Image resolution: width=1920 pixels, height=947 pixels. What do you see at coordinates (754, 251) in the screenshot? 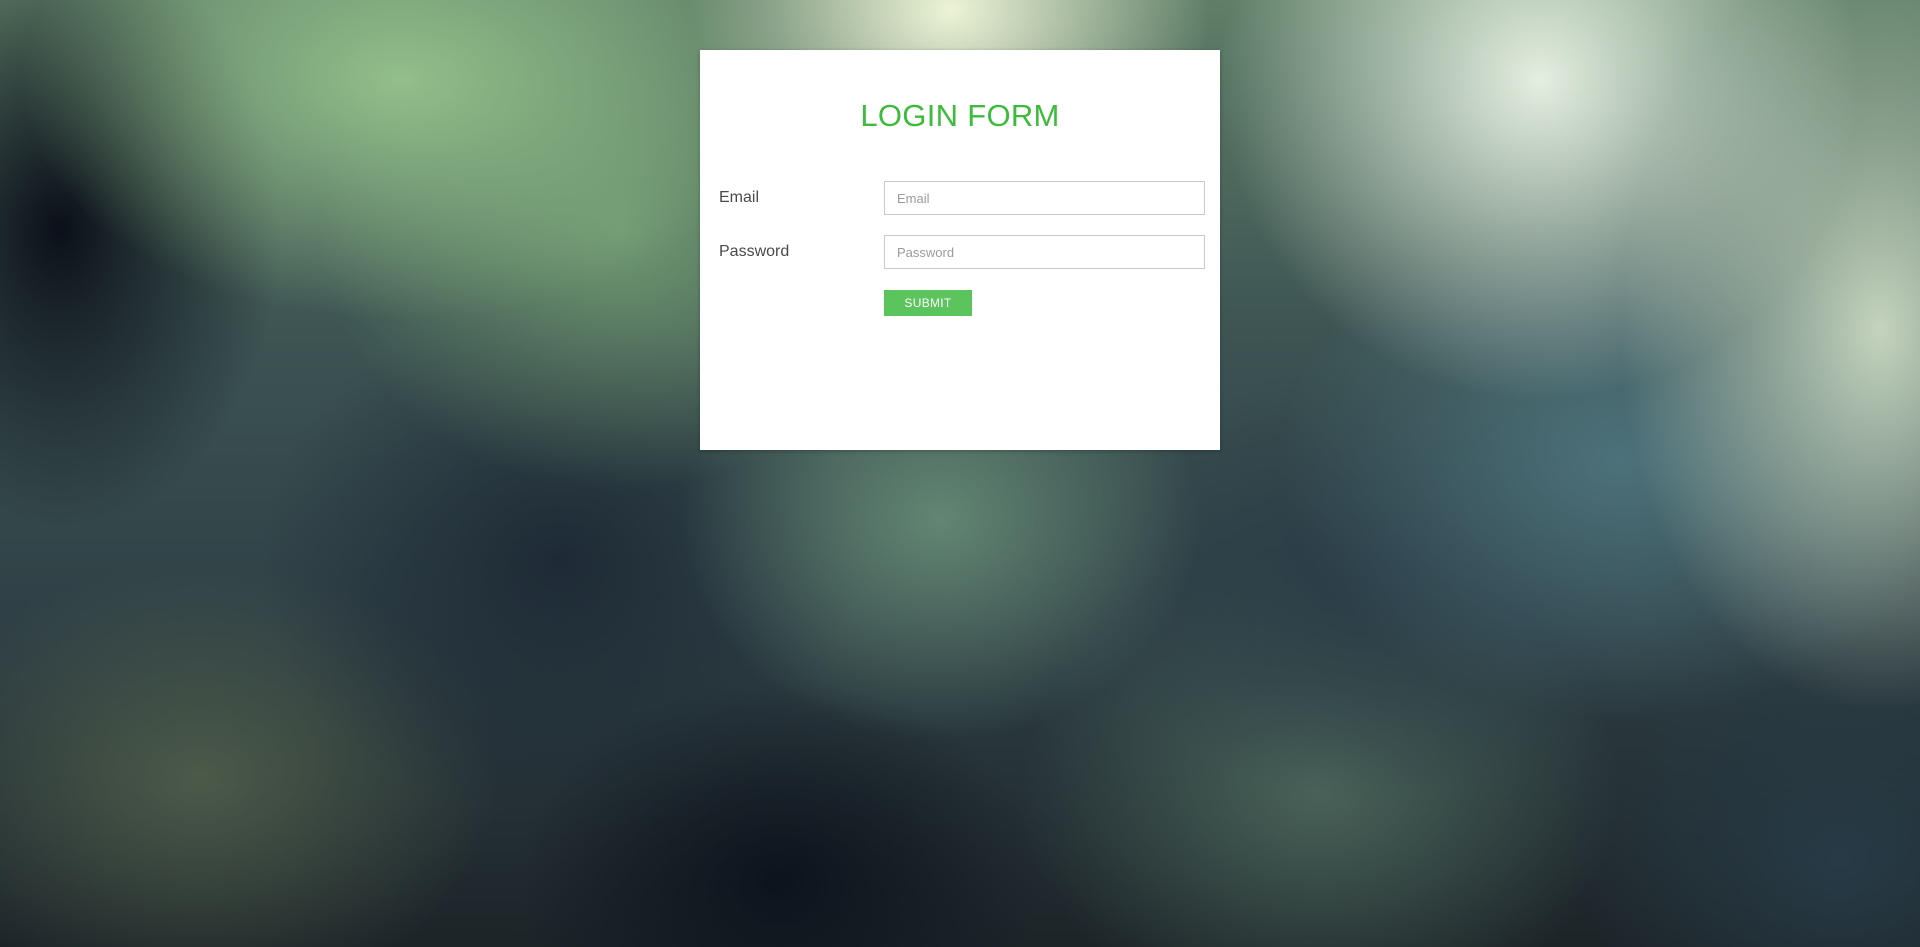
I see `password-label: Password` at bounding box center [754, 251].